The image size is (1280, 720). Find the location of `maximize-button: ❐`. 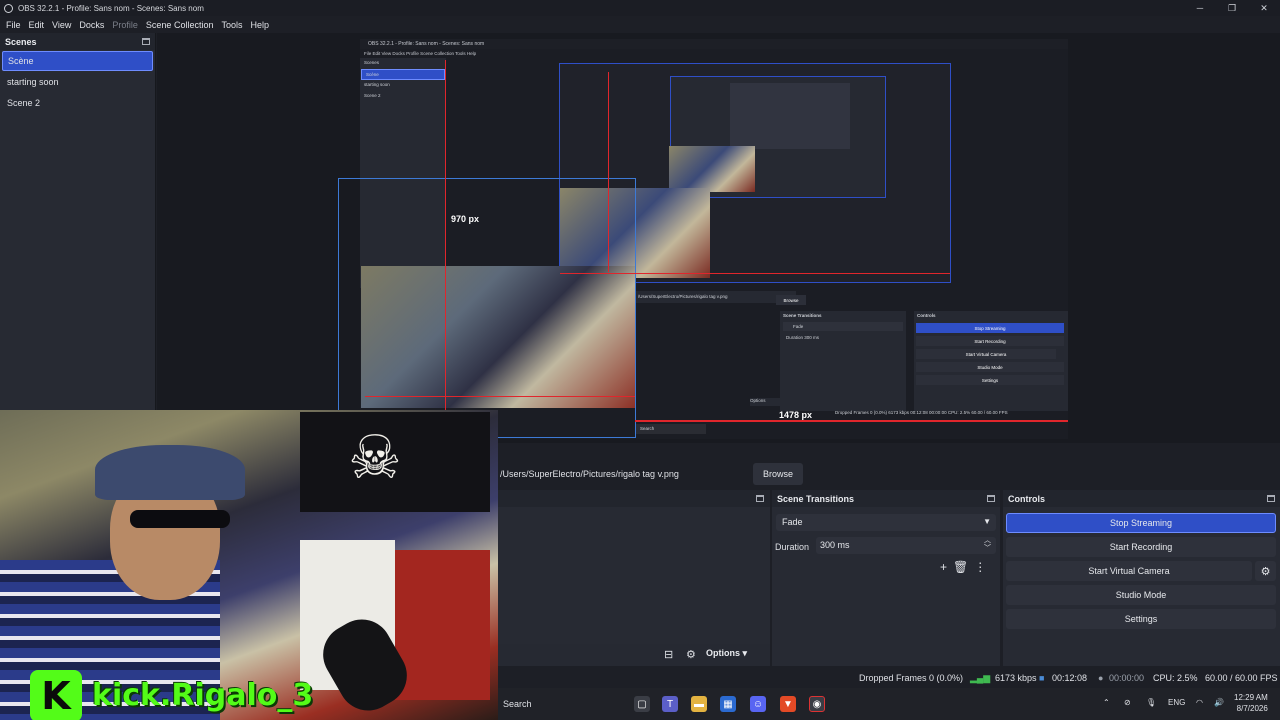

maximize-button: ❐ is located at coordinates (1232, 8).